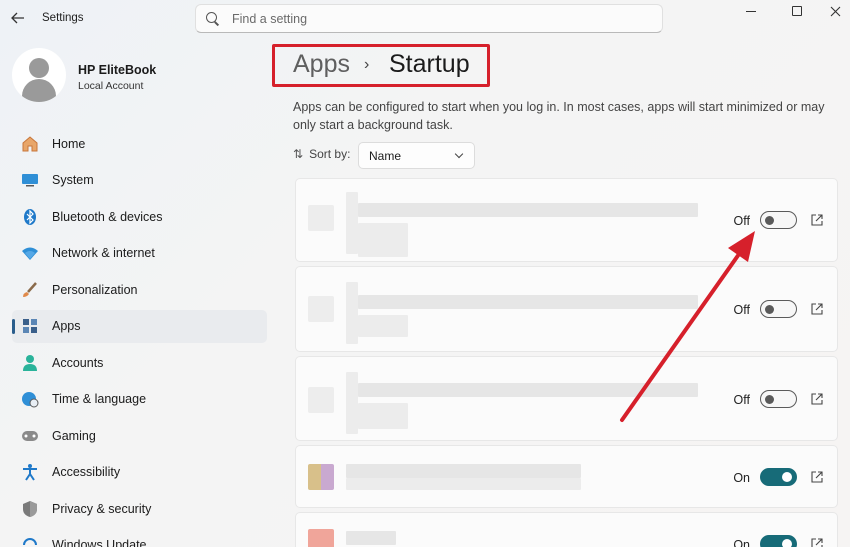  I want to click on sidebar-item-label: Bluetooth & devices, so click(107, 216).